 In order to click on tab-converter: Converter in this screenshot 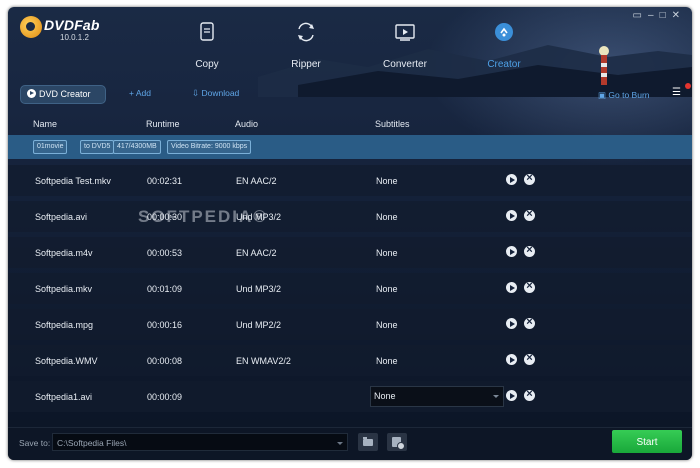, I will do `click(405, 51)`.